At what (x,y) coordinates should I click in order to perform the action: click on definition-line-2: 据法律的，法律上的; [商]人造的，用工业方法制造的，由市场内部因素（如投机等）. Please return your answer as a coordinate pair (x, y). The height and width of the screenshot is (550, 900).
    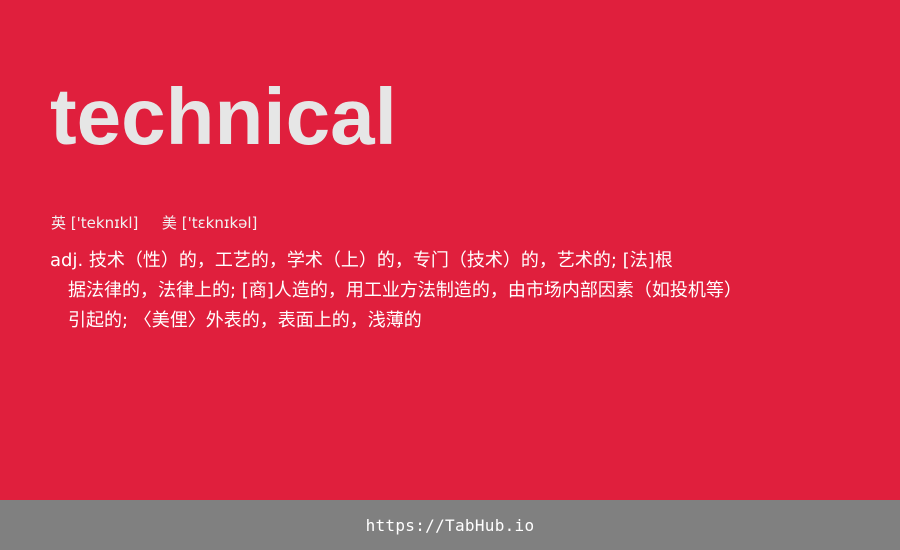
    Looking at the image, I should click on (405, 290).